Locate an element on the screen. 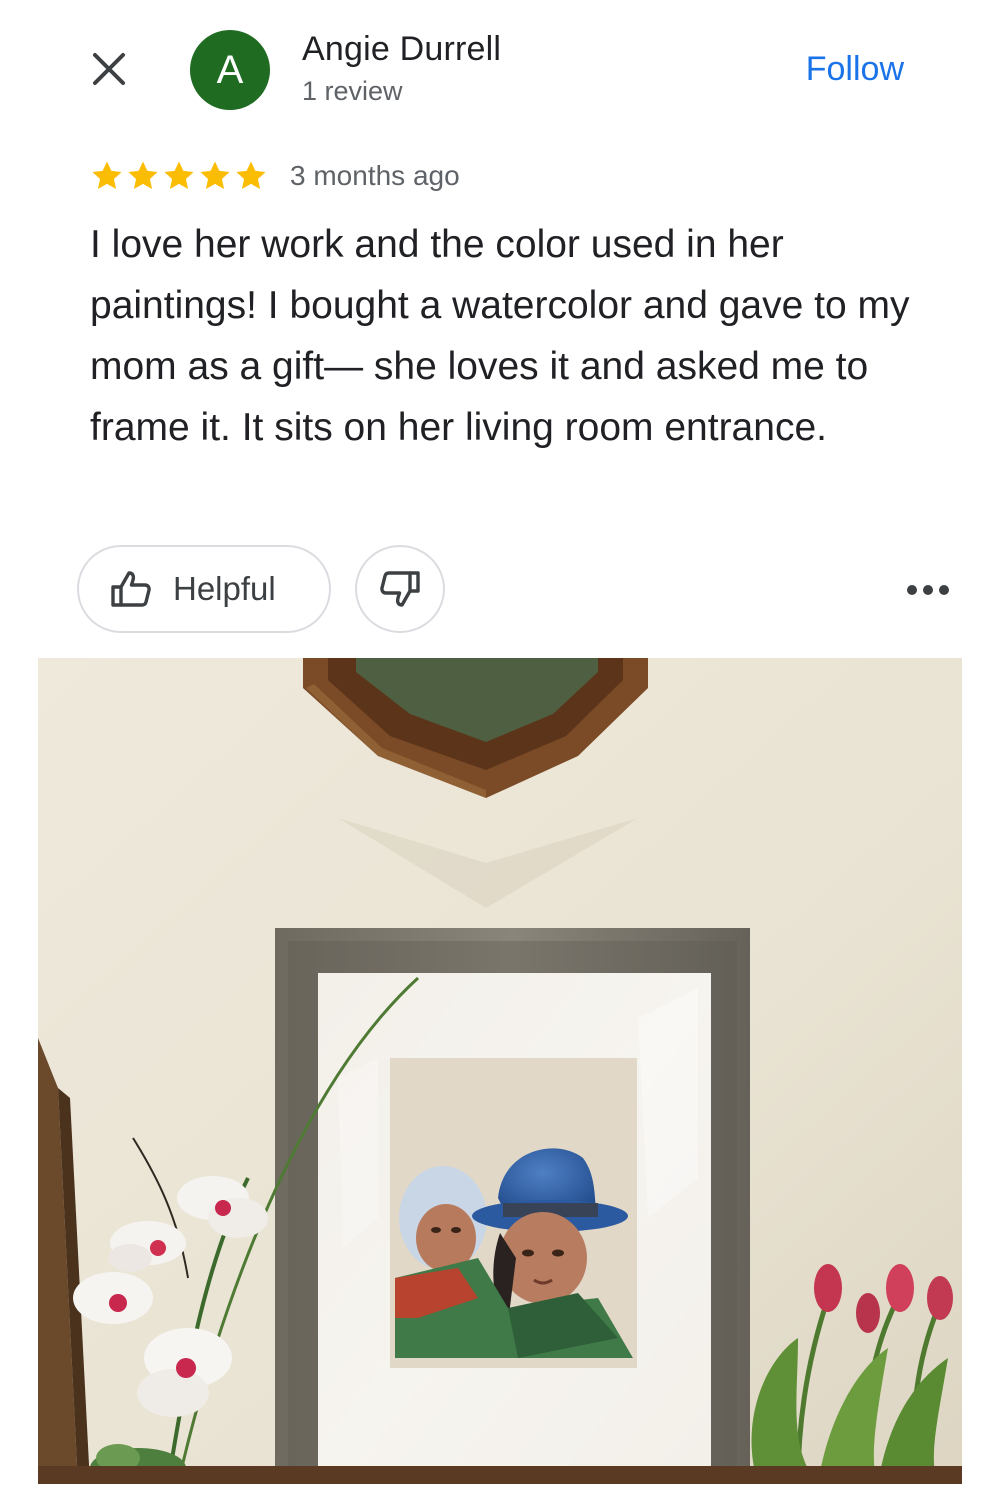 The image size is (1000, 1500). follow-button: Follow is located at coordinates (855, 69).